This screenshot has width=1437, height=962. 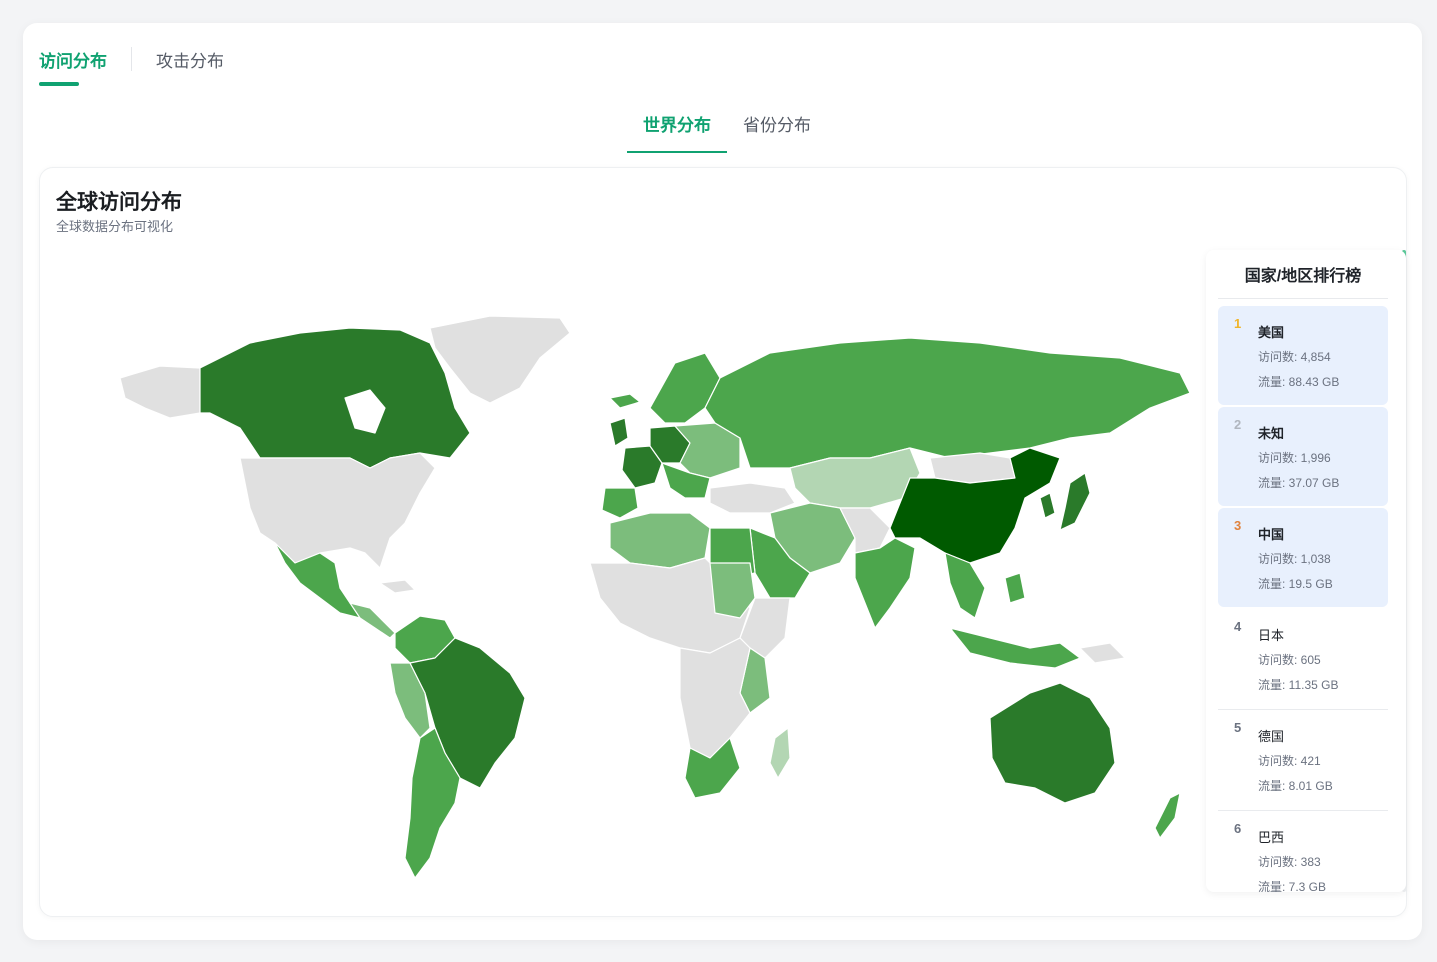 What do you see at coordinates (397, 586) in the screenshot?
I see `caribbean-region` at bounding box center [397, 586].